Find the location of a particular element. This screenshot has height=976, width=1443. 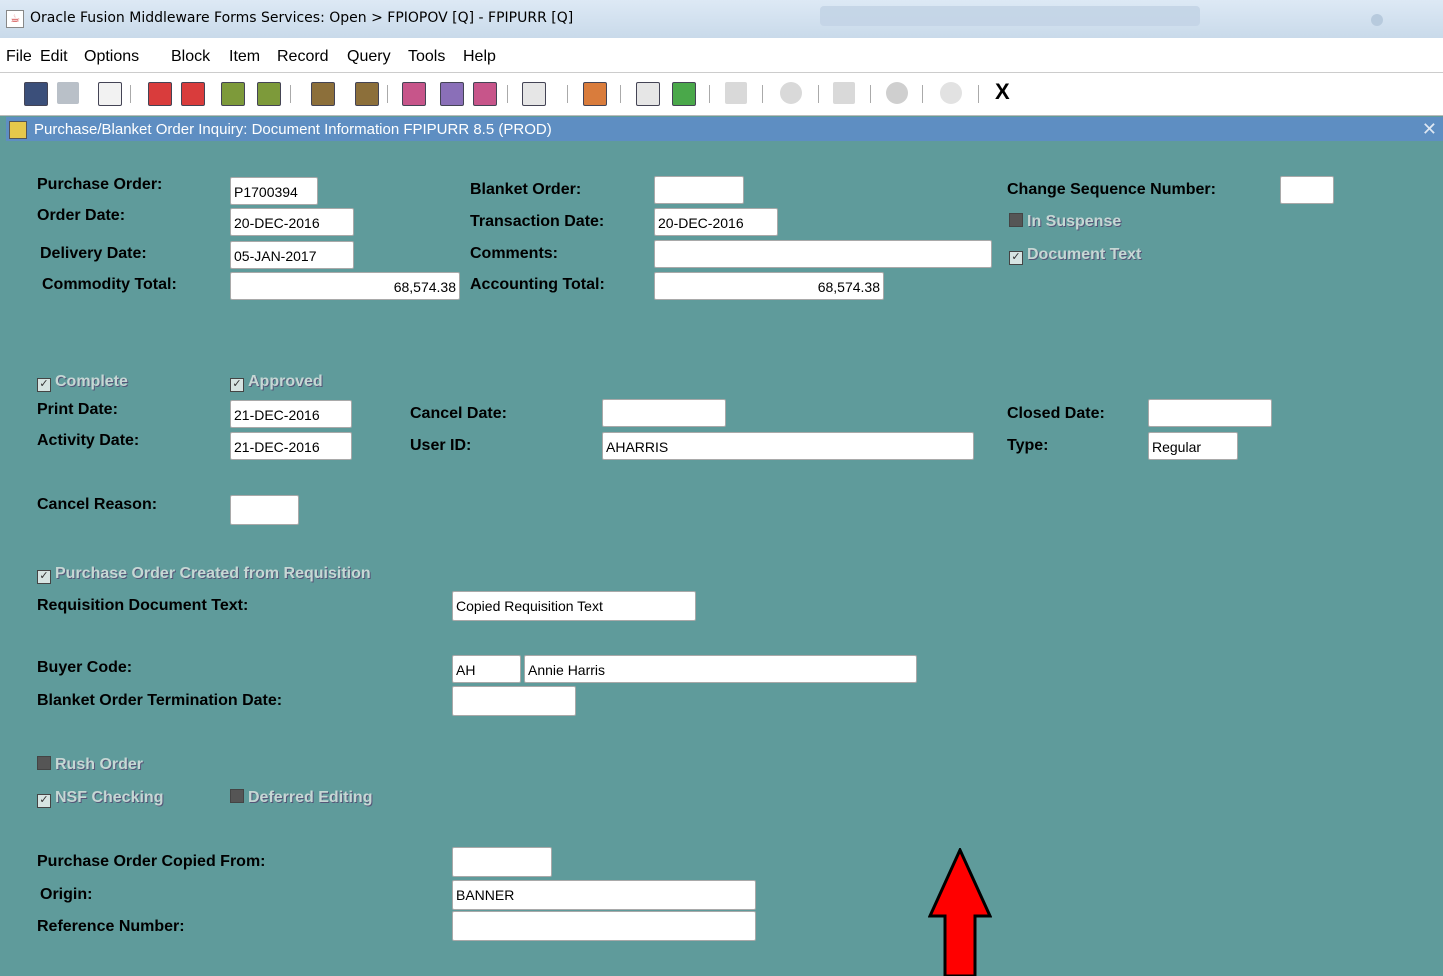

insert-record-icon is located at coordinates (160, 94).